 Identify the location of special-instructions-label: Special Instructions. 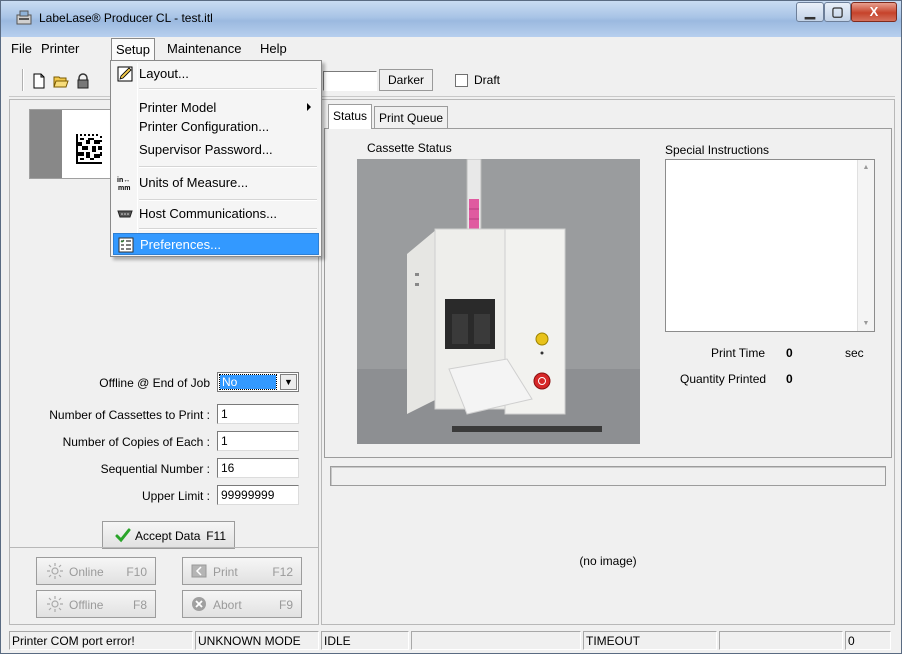
(717, 150).